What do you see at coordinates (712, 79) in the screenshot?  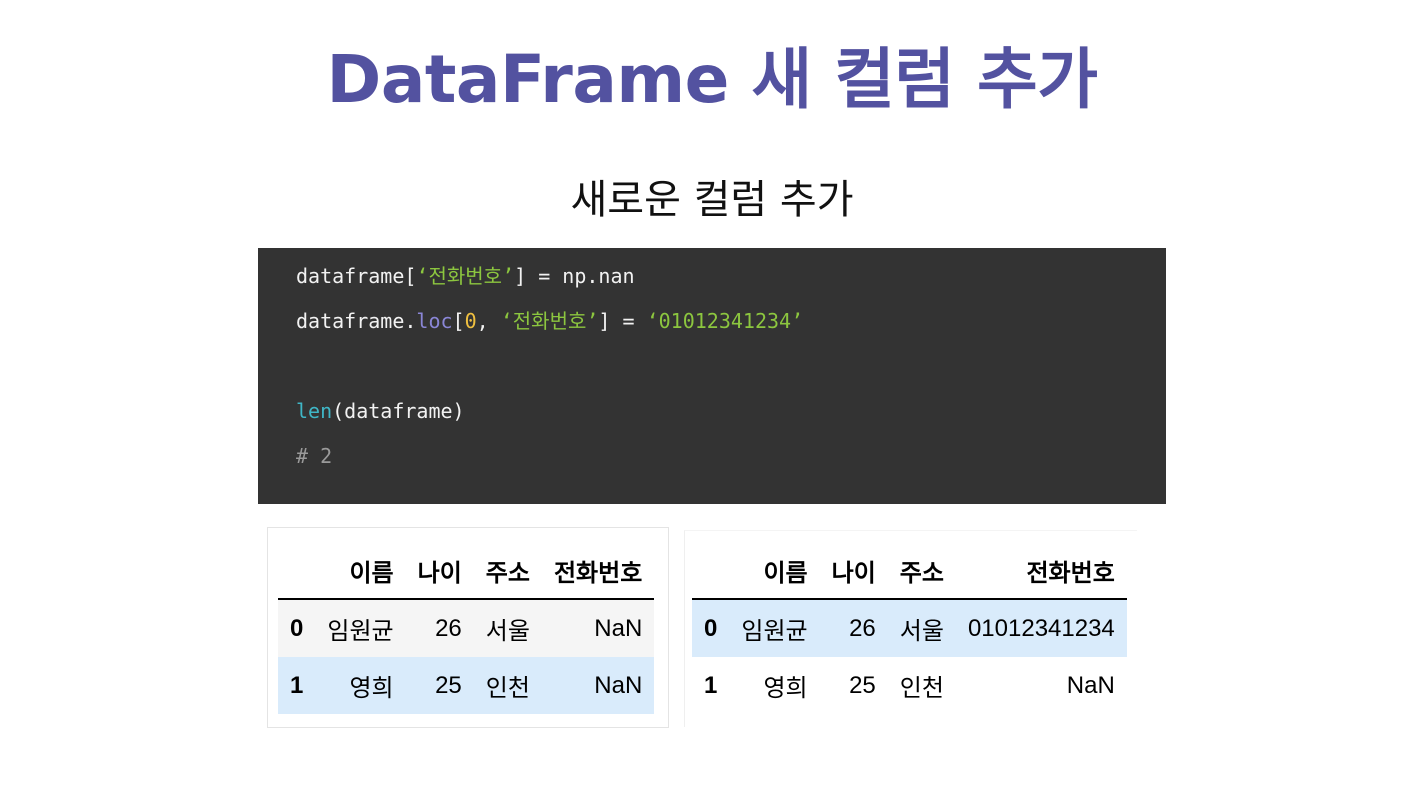 I see `slide-title: DataFrame 새 컬럼 추가` at bounding box center [712, 79].